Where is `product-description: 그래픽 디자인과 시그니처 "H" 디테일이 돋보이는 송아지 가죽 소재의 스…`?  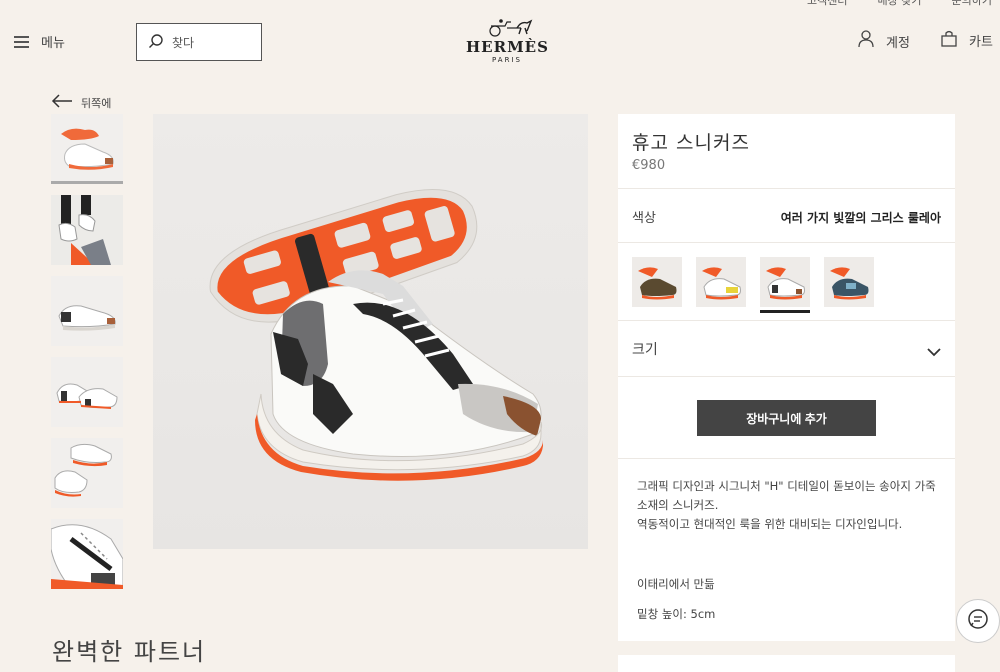 product-description: 그래픽 디자인과 시그니처 "H" 디테일이 돋보이는 송아지 가죽 소재의 스… is located at coordinates (789, 505).